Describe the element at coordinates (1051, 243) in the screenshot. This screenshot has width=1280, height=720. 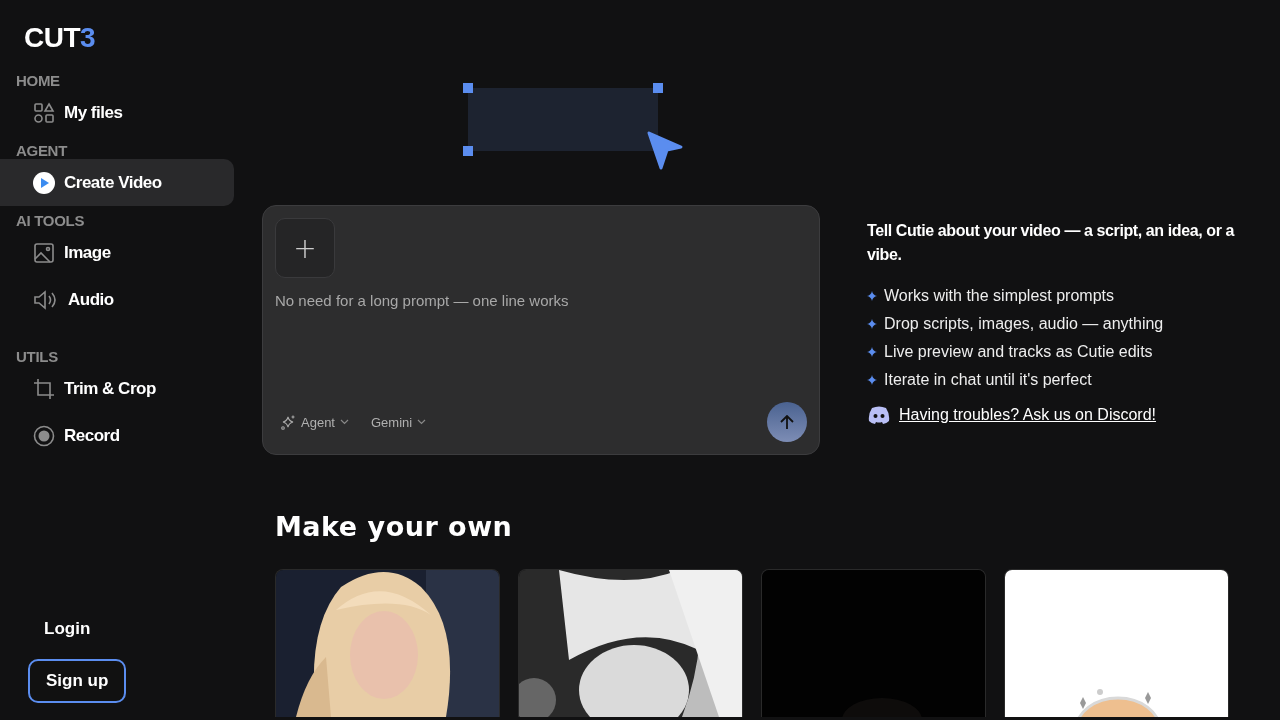
I see `intro-text: Tell Cutie about your video — a script, an idea, or a vibe.` at that location.